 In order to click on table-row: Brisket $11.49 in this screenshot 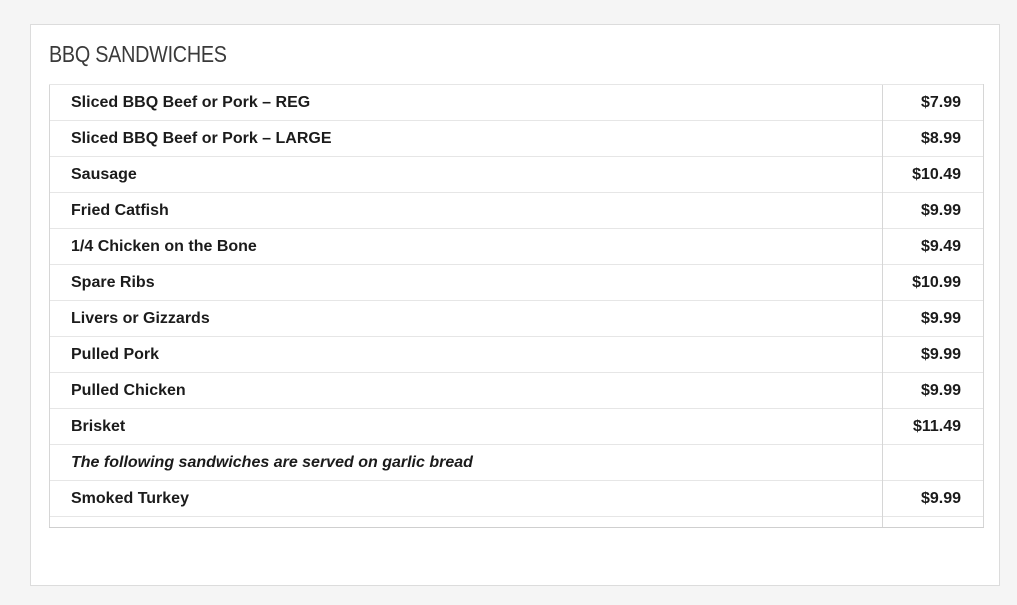, I will do `click(516, 426)`.